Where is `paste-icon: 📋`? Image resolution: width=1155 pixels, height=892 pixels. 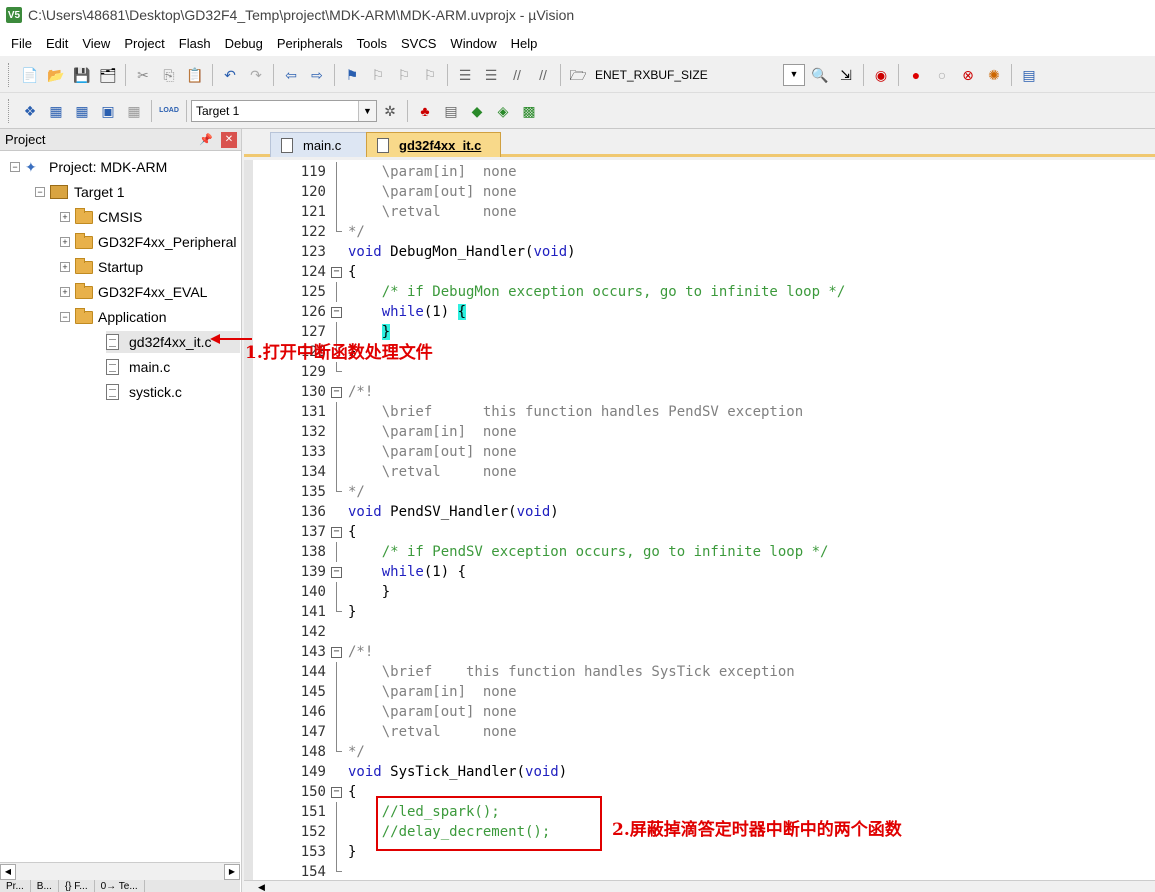
paste-icon: 📋 is located at coordinates (195, 75).